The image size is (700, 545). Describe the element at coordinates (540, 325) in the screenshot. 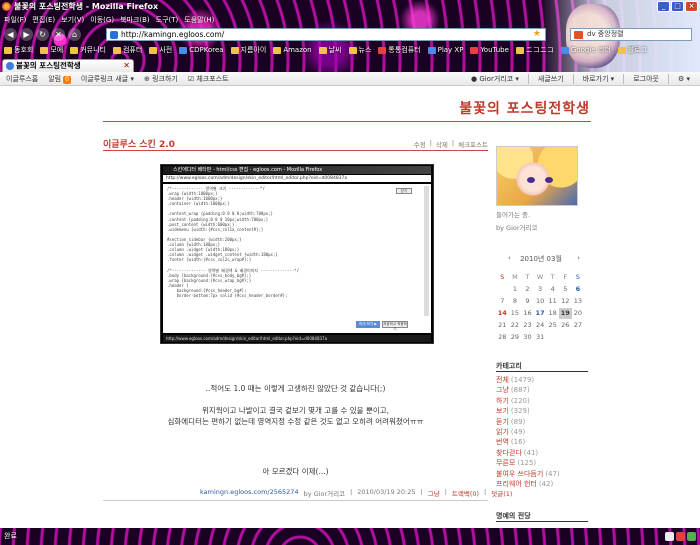

I see `calendar-day: 24` at that location.